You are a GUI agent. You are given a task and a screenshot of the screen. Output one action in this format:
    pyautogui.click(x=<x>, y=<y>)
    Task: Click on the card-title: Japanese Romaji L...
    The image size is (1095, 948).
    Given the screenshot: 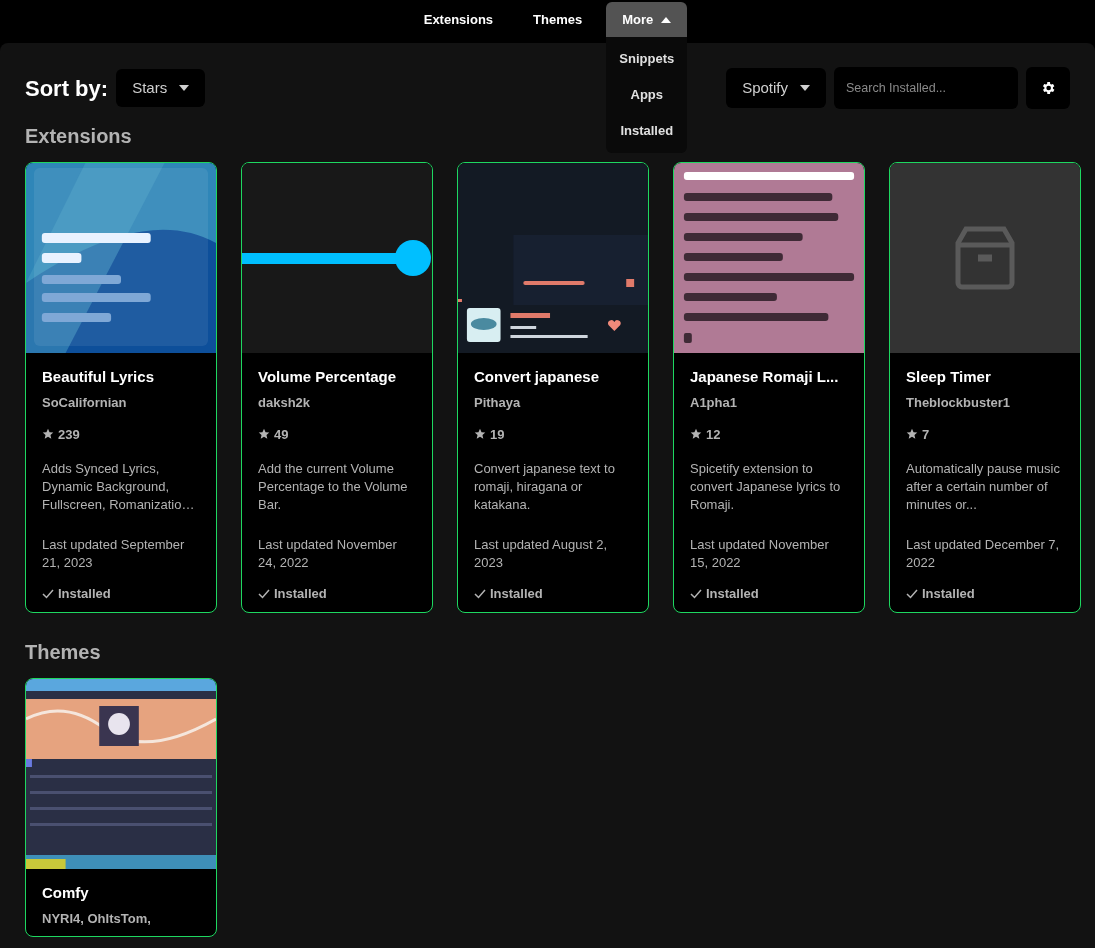 What is the action you would take?
    pyautogui.click(x=765, y=377)
    